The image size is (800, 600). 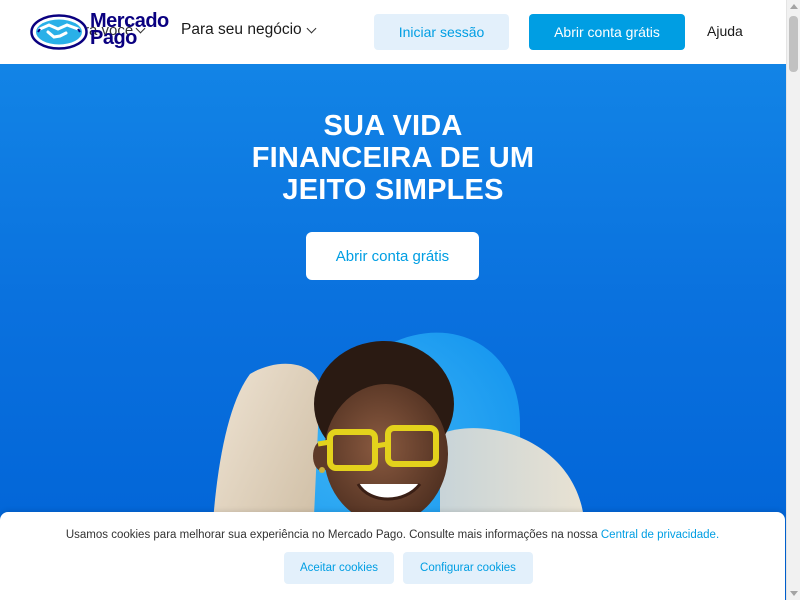 What do you see at coordinates (468, 568) in the screenshot?
I see `configure-cookies-button: Configurar cookies` at bounding box center [468, 568].